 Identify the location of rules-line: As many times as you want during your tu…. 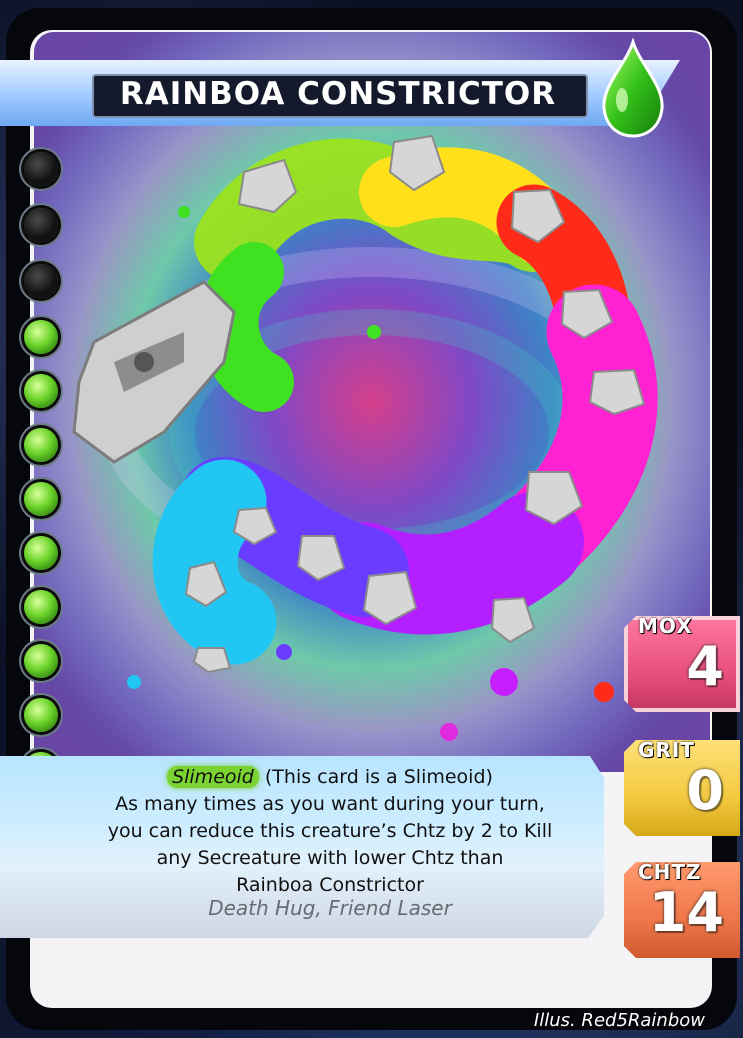
(330, 804).